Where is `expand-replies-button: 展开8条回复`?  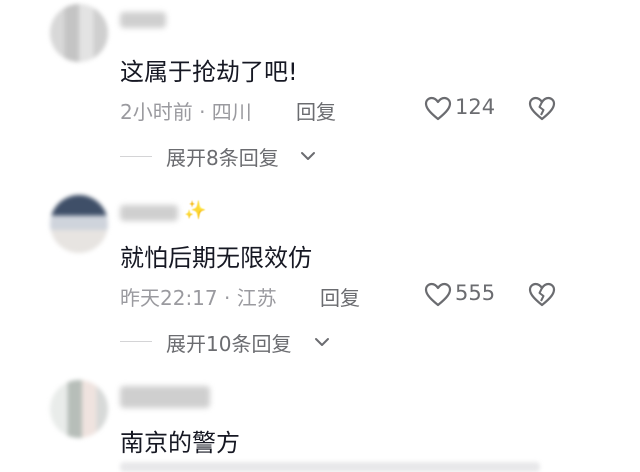
expand-replies-button: 展开8条回复 is located at coordinates (222, 156).